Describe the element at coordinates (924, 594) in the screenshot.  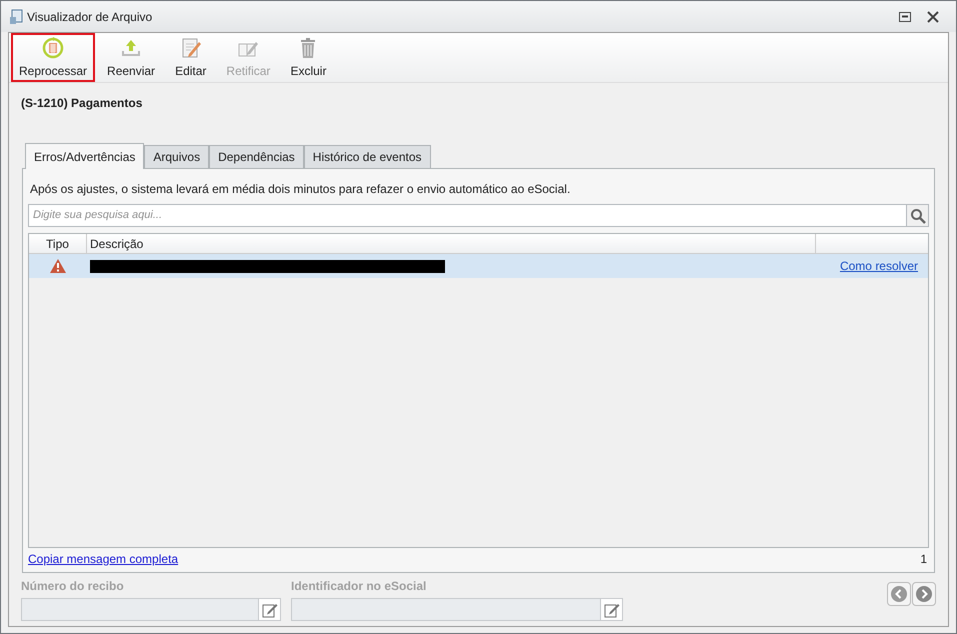
I see `next-button` at that location.